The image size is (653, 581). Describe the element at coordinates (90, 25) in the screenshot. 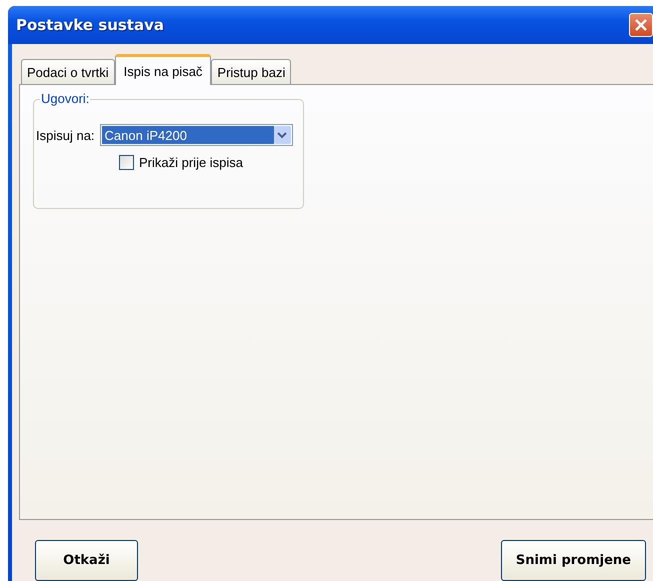

I see `window-title: Postavke sustava` at that location.